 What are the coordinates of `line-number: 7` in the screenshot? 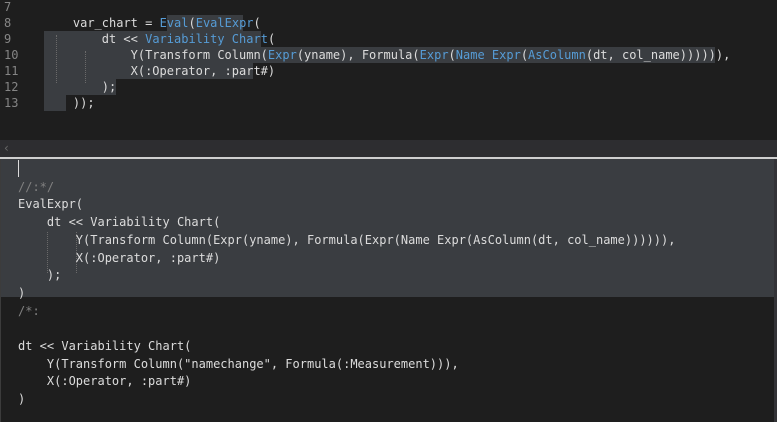 It's located at (8, 7).